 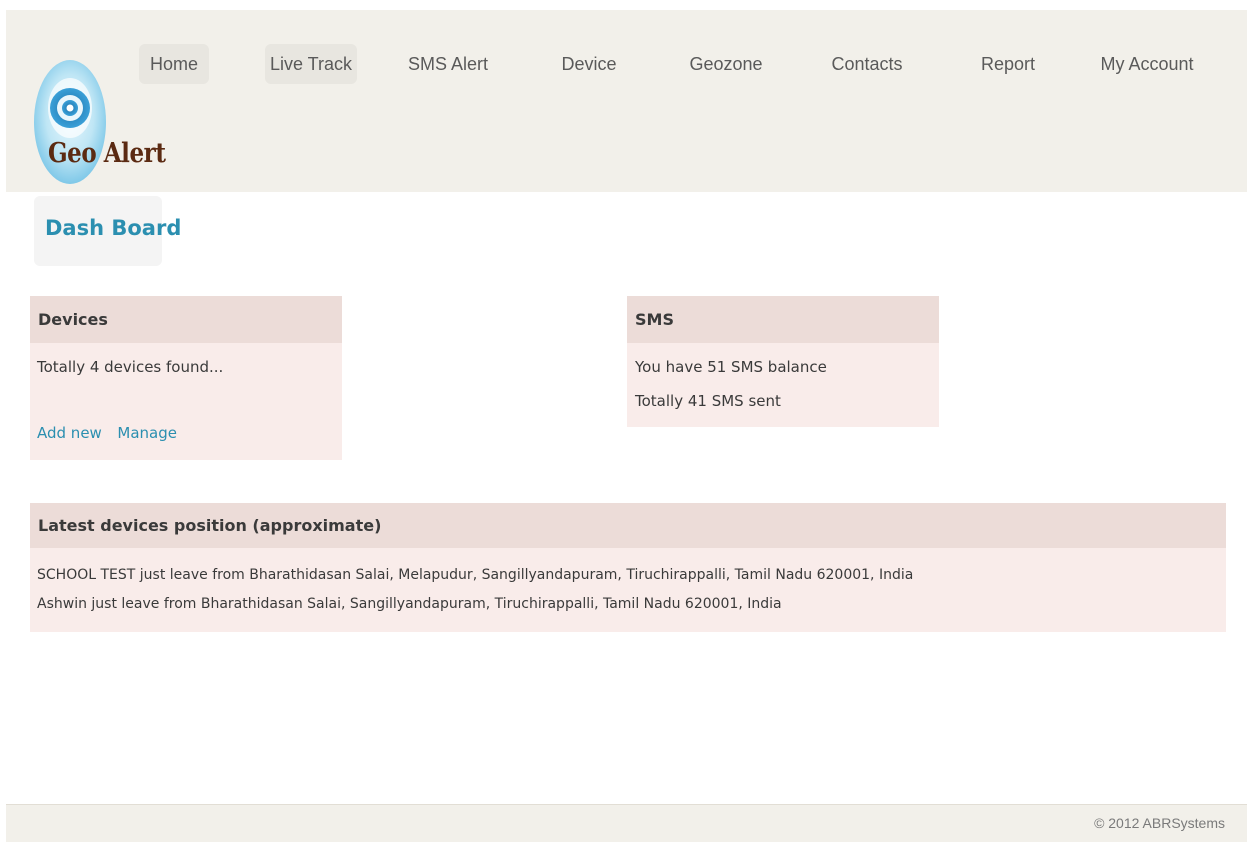 What do you see at coordinates (113, 228) in the screenshot?
I see `page-title: Dash Board` at bounding box center [113, 228].